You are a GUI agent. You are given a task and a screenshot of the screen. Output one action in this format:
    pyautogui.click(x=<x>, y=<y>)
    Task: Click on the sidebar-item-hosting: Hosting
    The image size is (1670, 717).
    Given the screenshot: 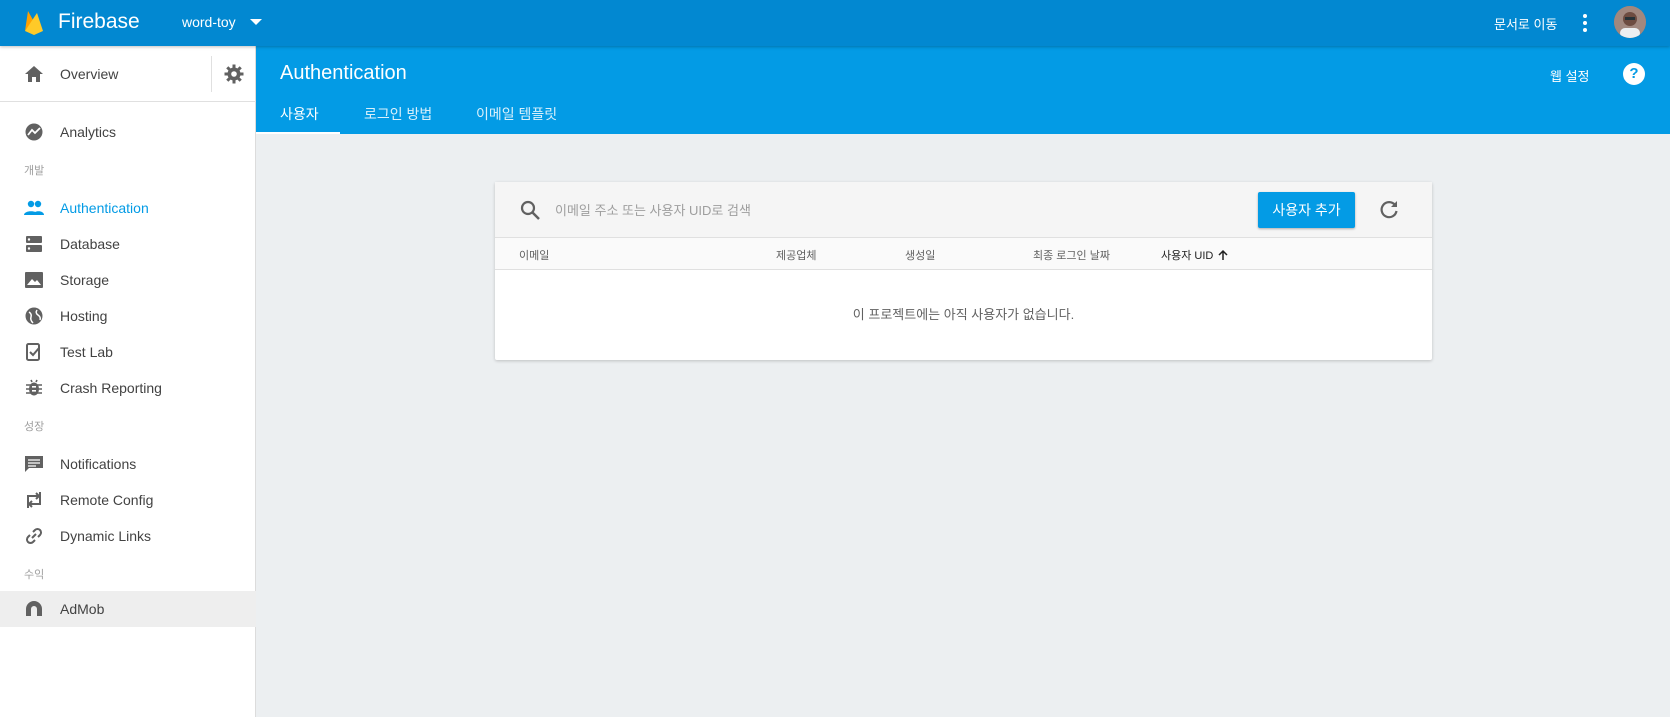 What is the action you would take?
    pyautogui.click(x=128, y=316)
    